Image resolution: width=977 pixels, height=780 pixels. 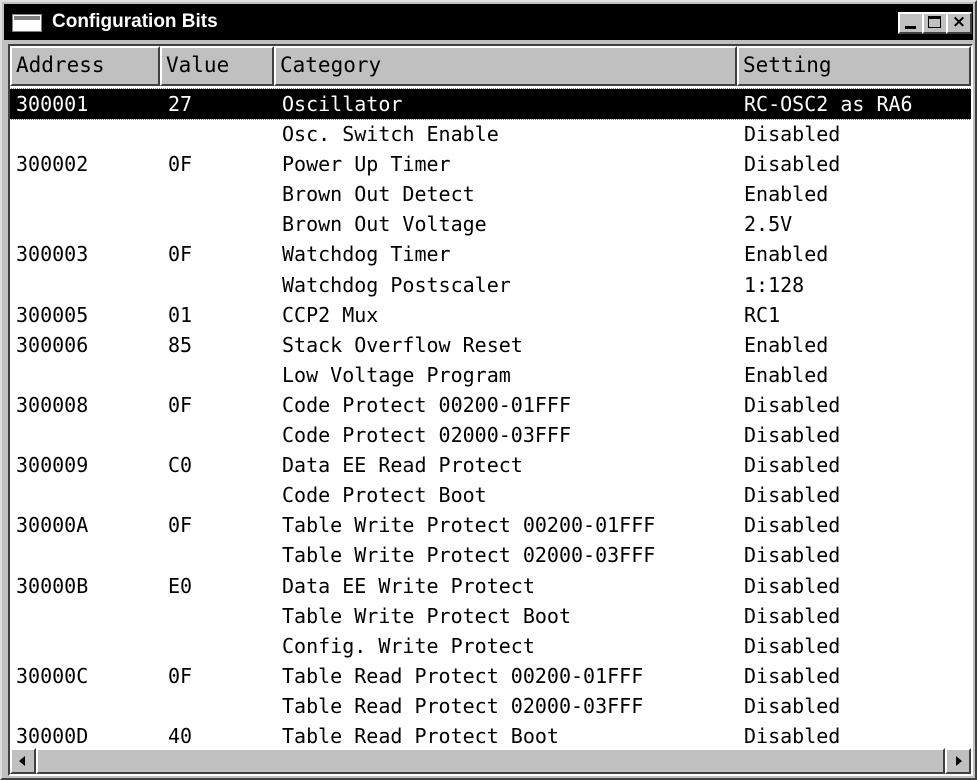 I want to click on cell-category: Code Protect 02000-03FFF, so click(x=426, y=435).